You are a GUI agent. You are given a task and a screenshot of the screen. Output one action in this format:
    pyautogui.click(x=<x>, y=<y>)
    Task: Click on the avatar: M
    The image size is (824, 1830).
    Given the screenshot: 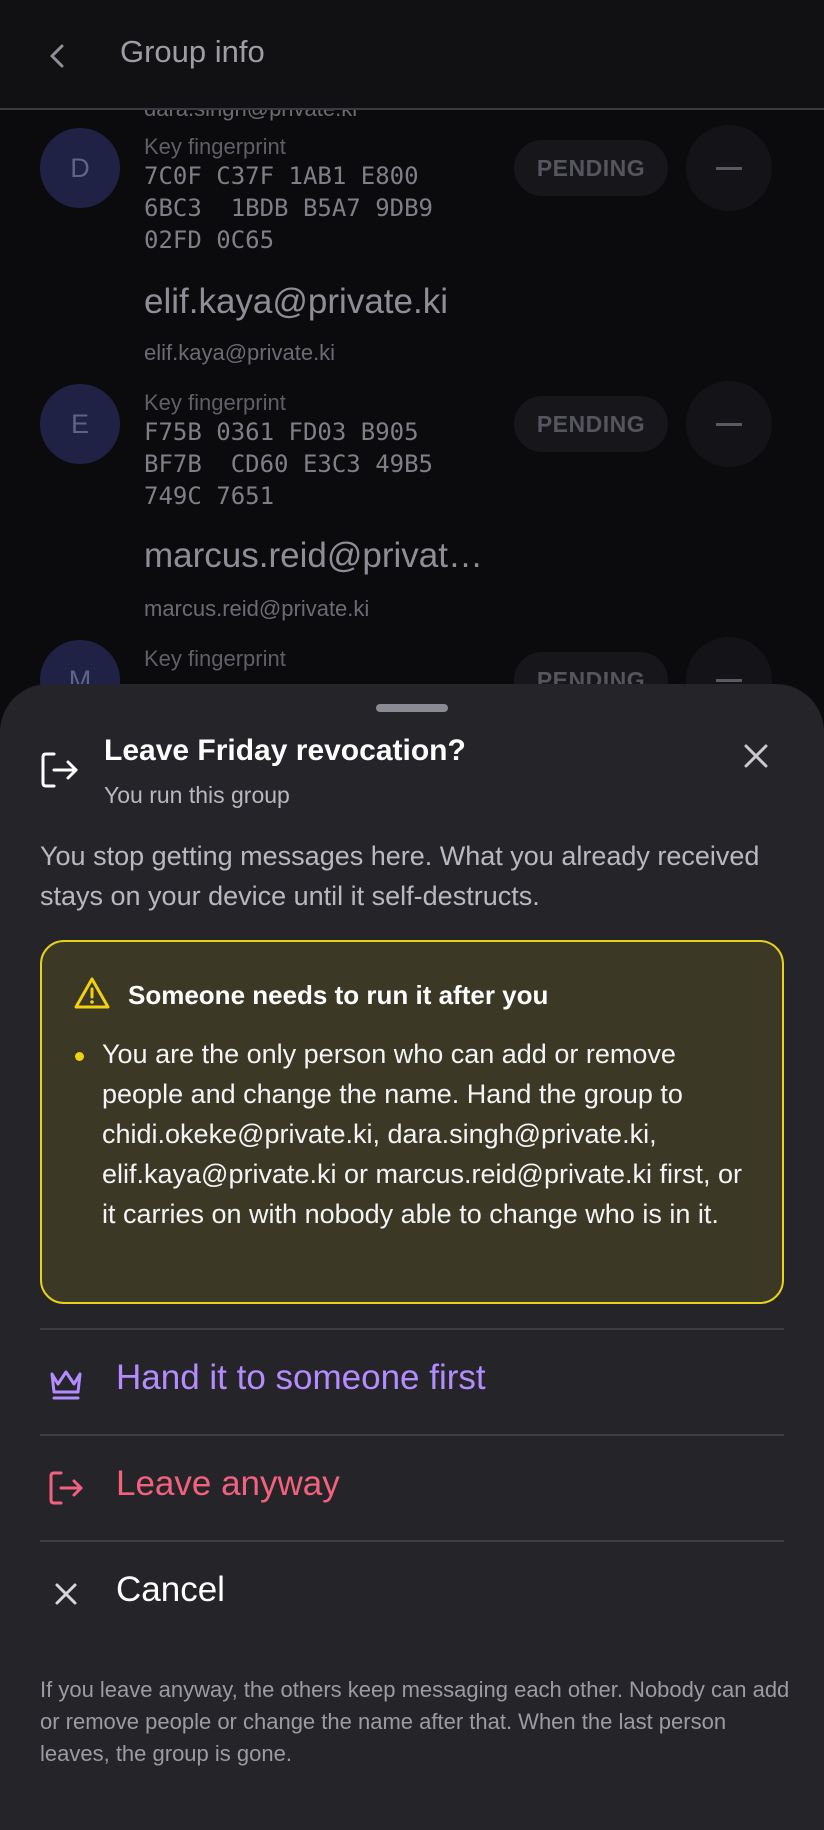 What is the action you would take?
    pyautogui.click(x=80, y=665)
    